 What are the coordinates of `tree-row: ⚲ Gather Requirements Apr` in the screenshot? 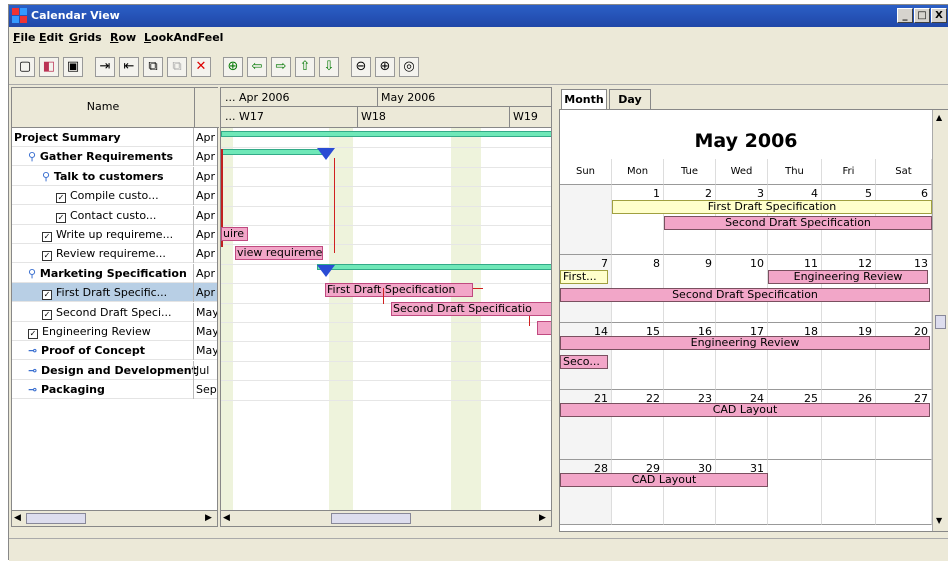 It's located at (114, 157).